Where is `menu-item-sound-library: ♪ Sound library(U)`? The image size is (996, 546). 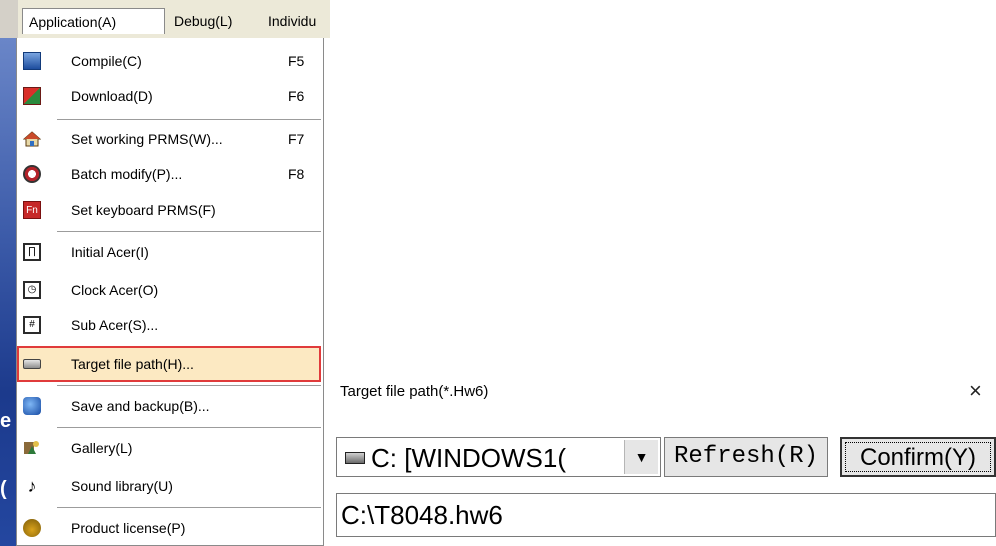
menu-item-sound-library: ♪ Sound library(U) is located at coordinates (170, 486).